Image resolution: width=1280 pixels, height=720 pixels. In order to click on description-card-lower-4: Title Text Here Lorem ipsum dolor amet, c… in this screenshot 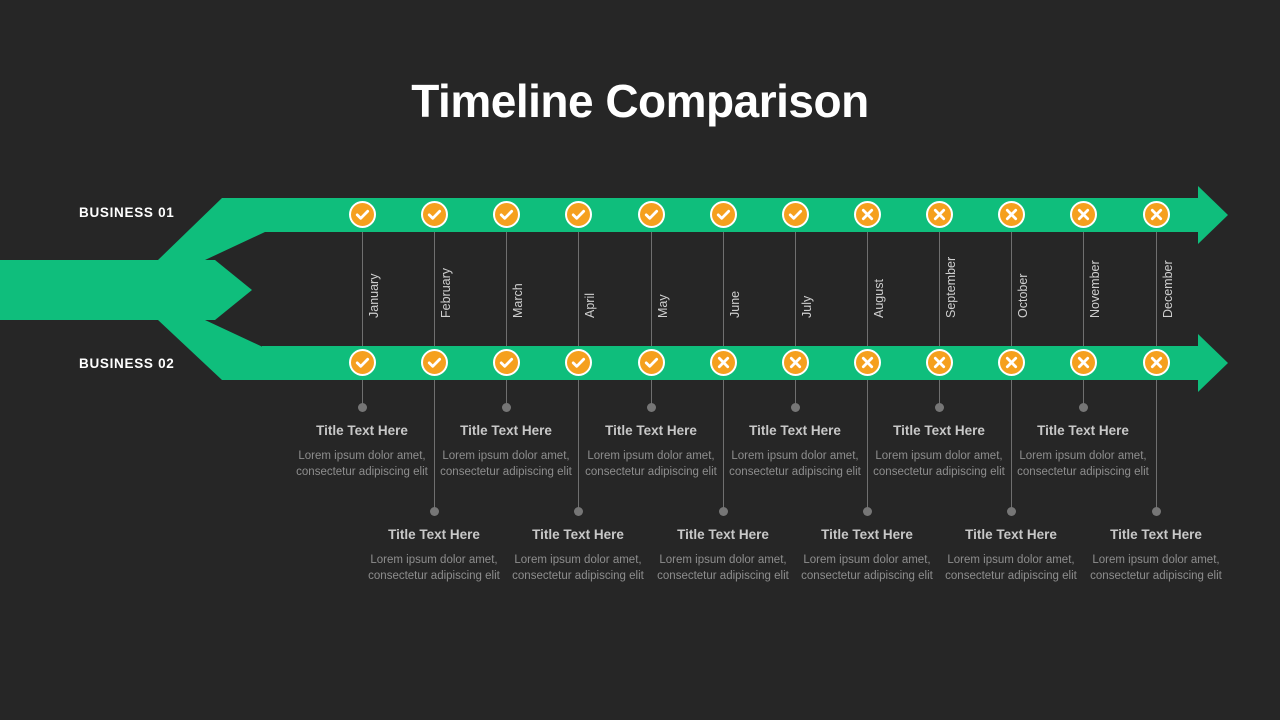, I will do `click(867, 555)`.